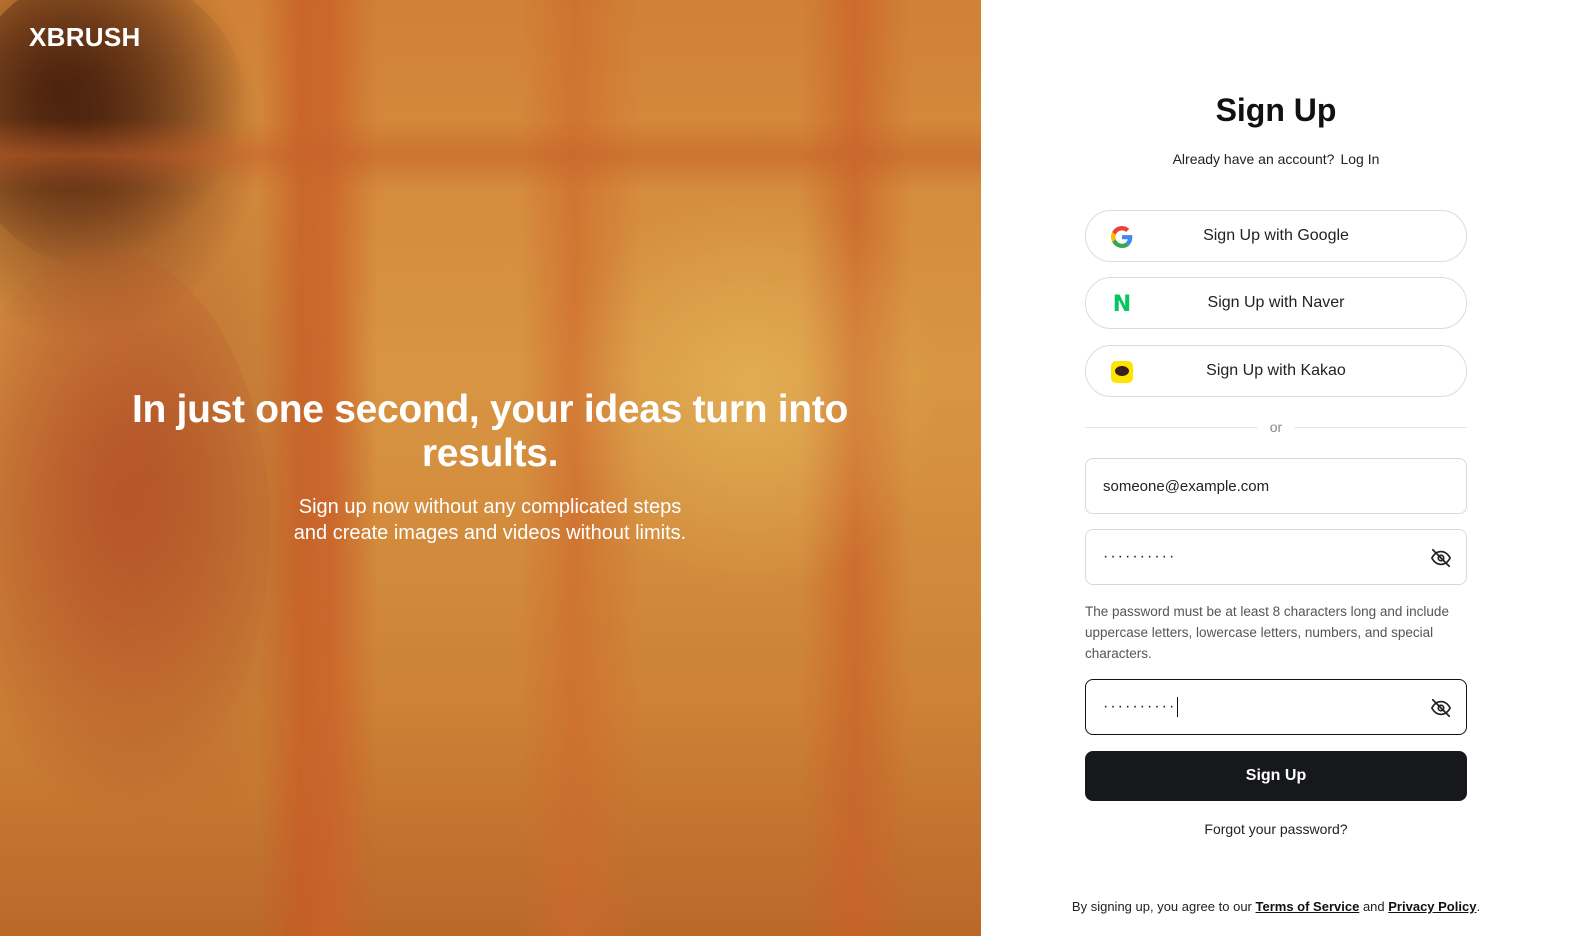  Describe the element at coordinates (1308, 906) in the screenshot. I see `terms-of-service-link: Terms of Service` at that location.